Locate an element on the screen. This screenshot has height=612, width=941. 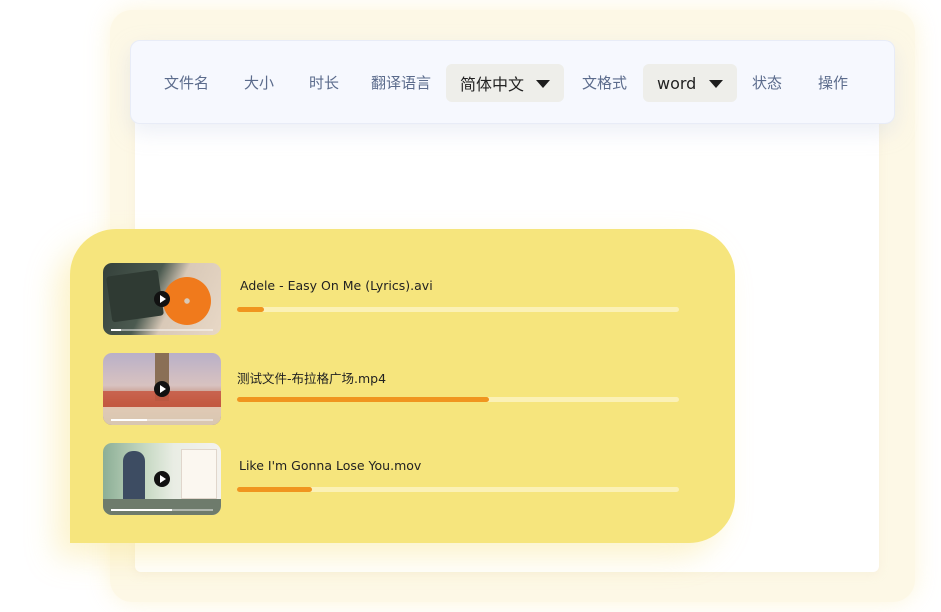
column-doc-format: 文格式 is located at coordinates (605, 83).